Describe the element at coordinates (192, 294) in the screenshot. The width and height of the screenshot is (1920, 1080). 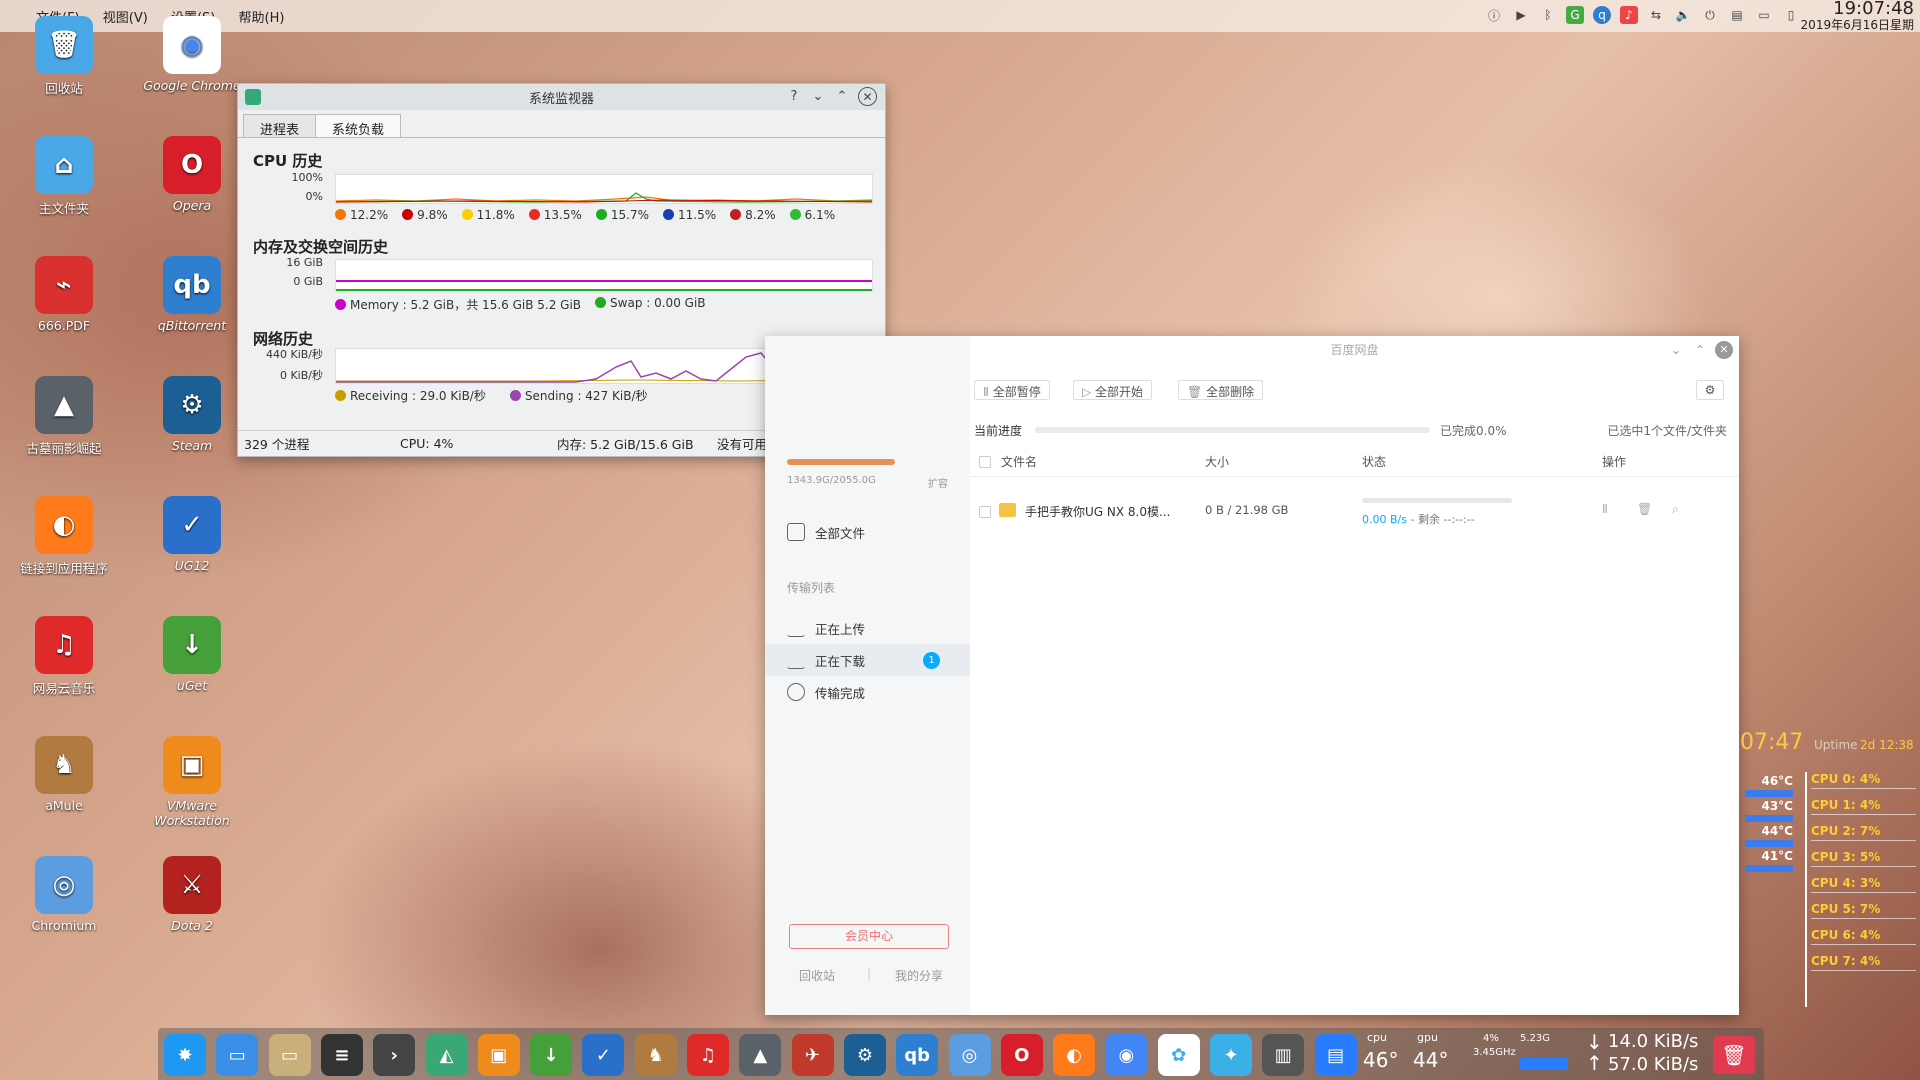
I see `desktop-icon: qb qBittorrent` at that location.